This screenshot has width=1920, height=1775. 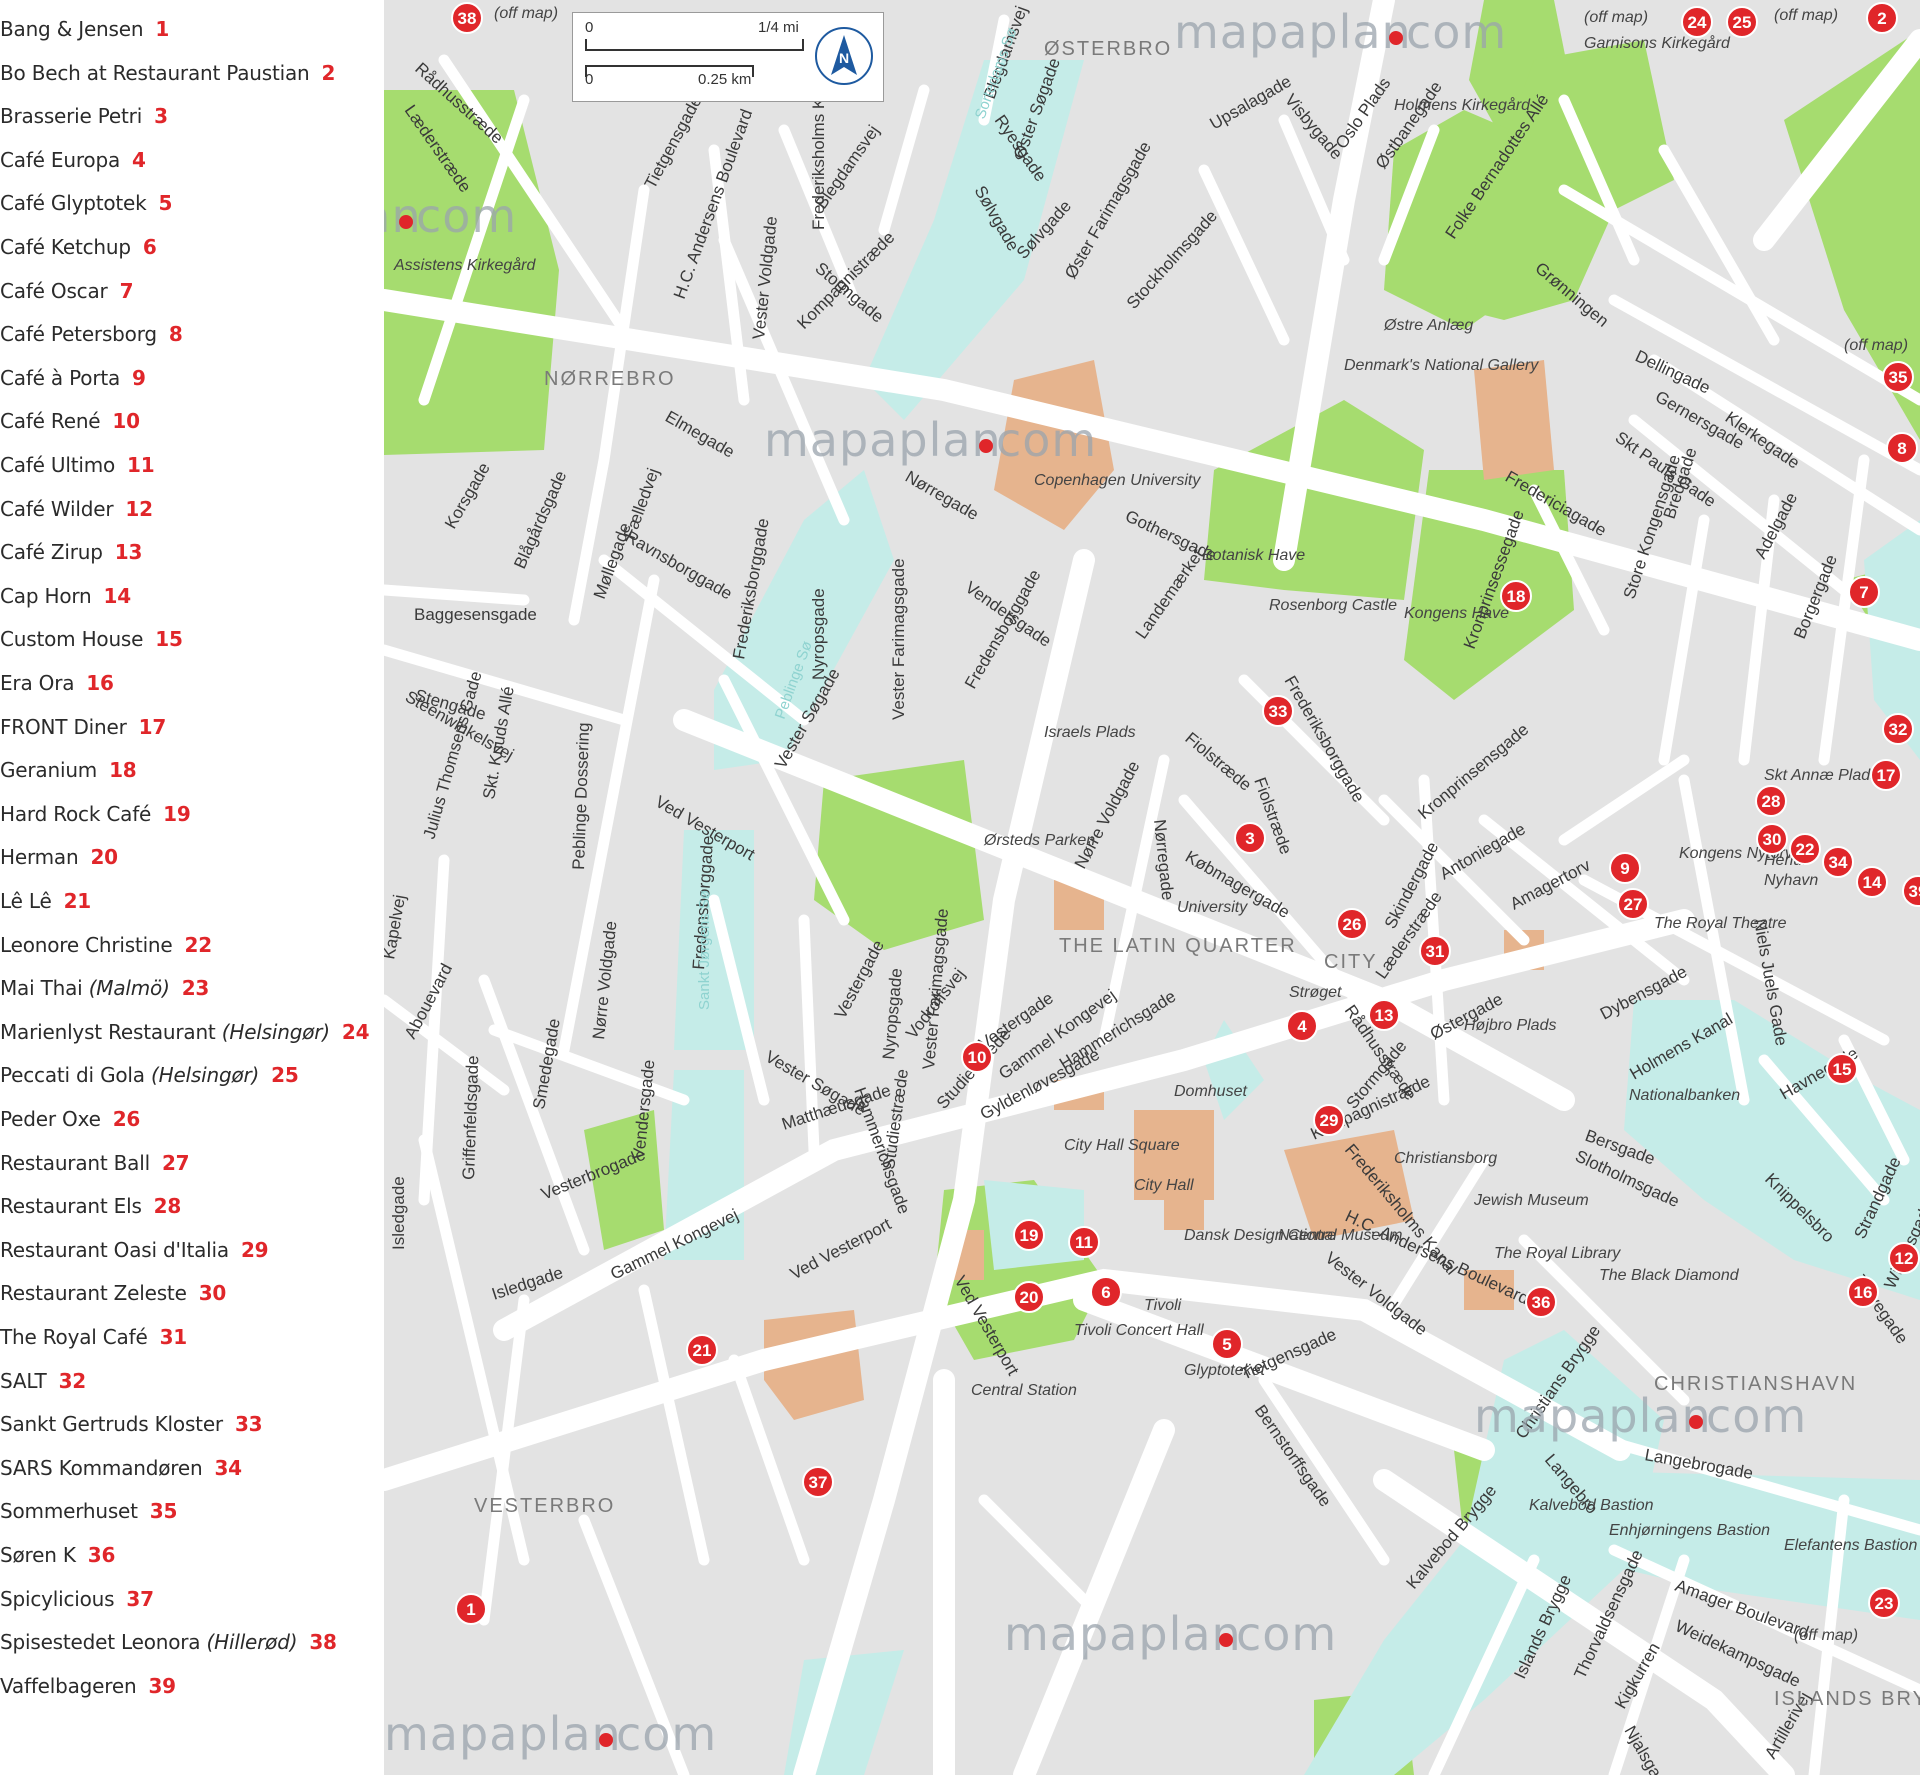 What do you see at coordinates (26, 901) in the screenshot?
I see `legend-item-name: Lê Lê` at bounding box center [26, 901].